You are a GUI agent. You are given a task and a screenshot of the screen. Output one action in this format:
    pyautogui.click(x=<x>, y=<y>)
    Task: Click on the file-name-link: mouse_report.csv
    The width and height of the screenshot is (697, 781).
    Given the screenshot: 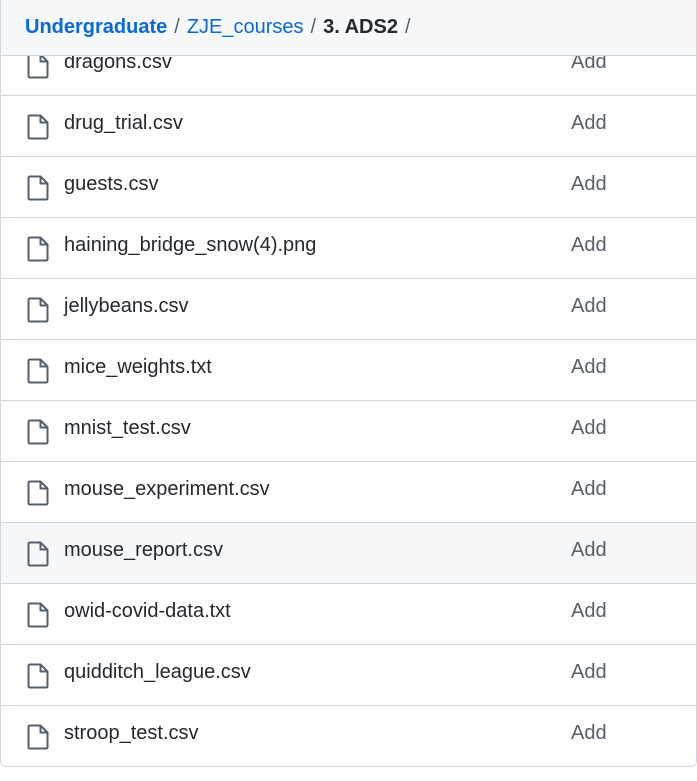 What is the action you would take?
    pyautogui.click(x=143, y=550)
    